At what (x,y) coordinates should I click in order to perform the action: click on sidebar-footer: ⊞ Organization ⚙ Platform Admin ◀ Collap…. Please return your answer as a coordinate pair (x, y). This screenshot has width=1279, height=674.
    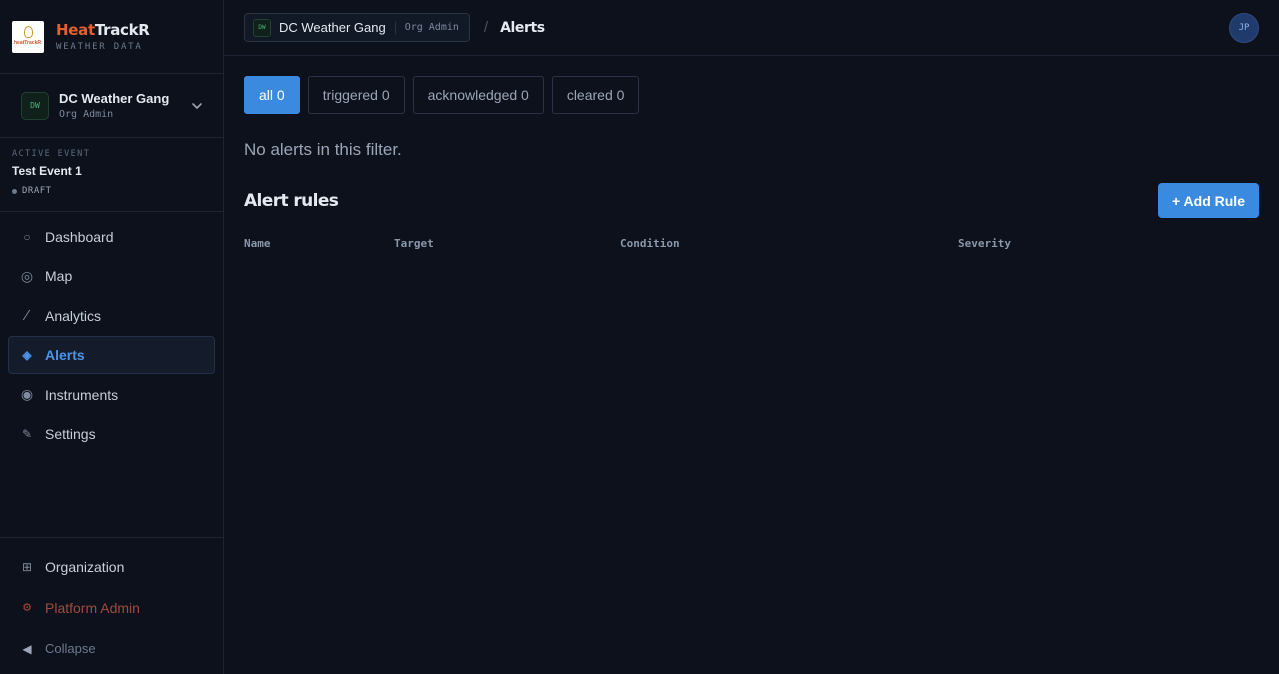
    Looking at the image, I should click on (111, 603).